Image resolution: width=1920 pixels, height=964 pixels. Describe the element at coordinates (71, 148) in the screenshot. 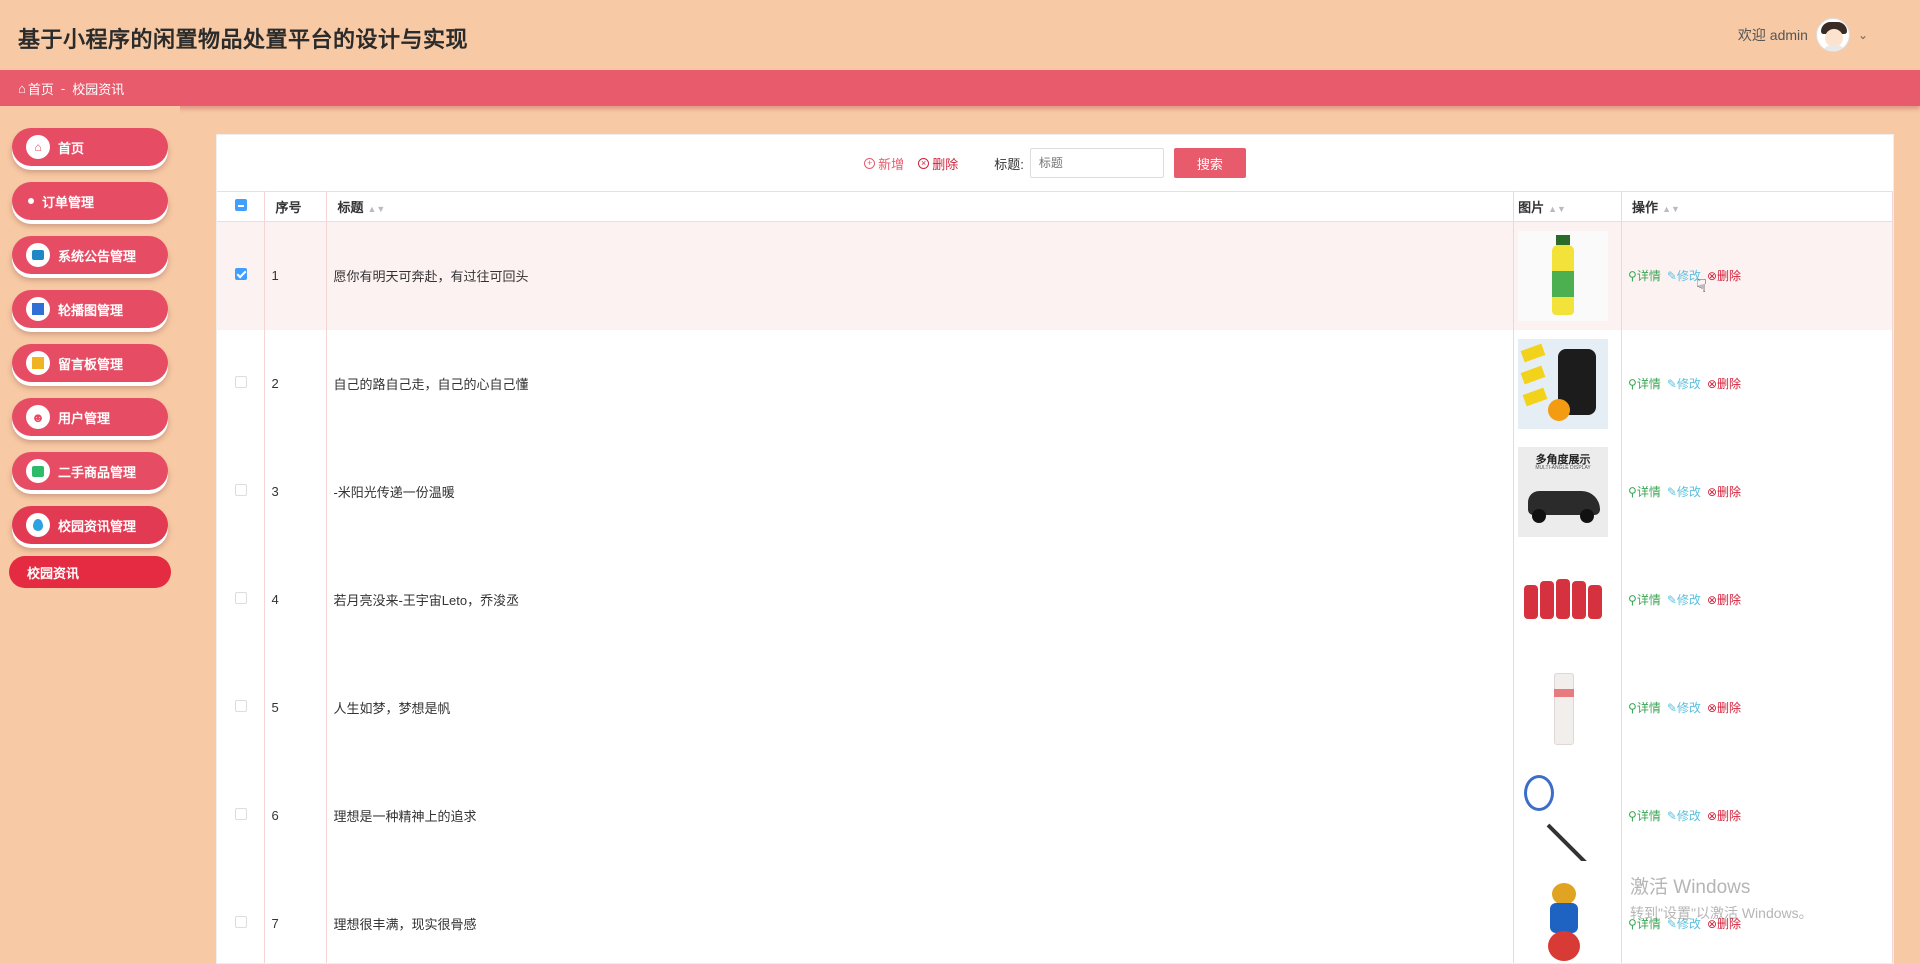

I see `sidebar-item-label: 首页` at that location.